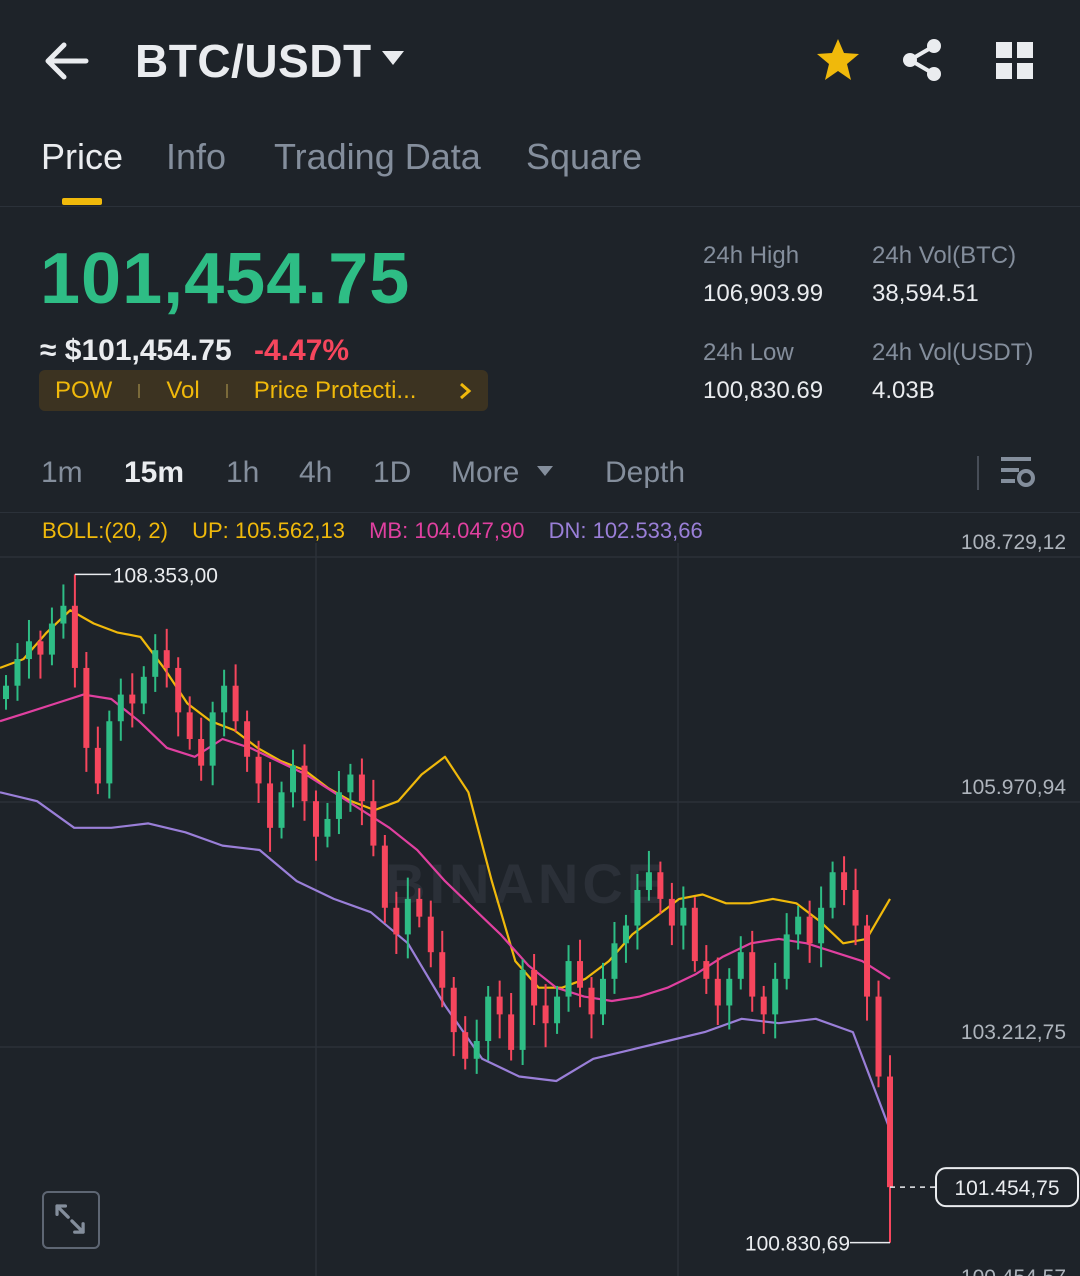 The image size is (1080, 1276). I want to click on interval-more: More, so click(485, 473).